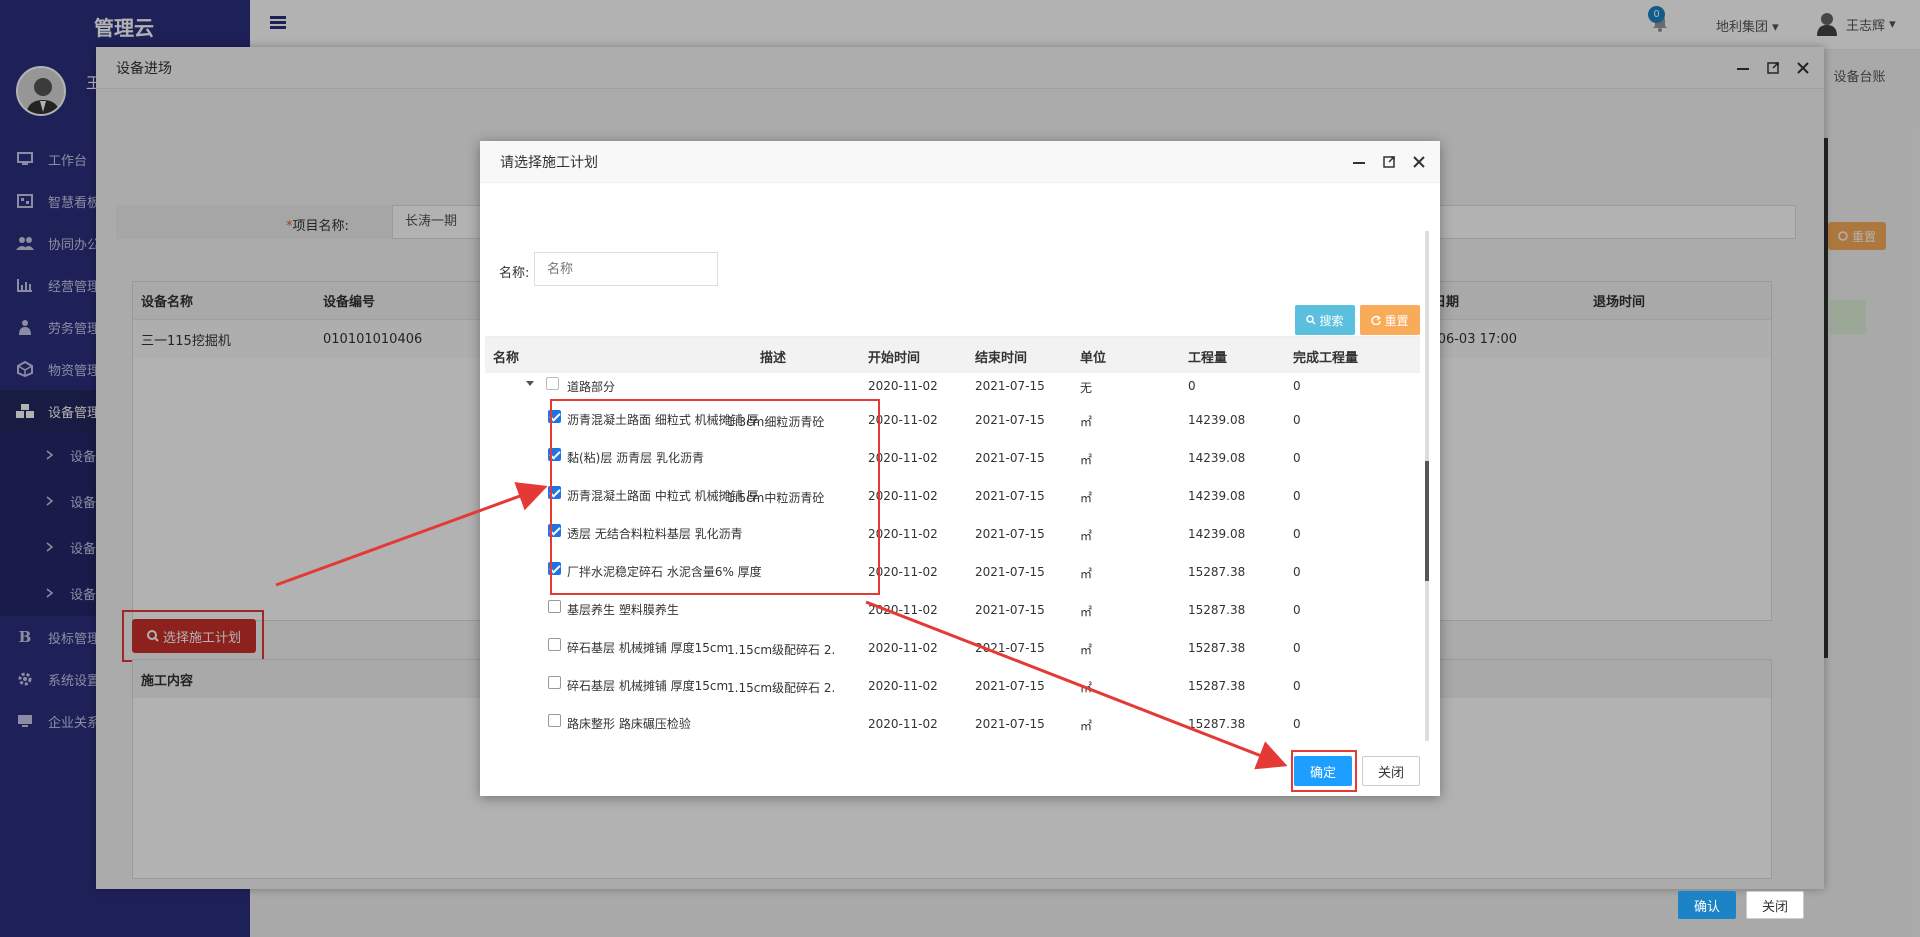 This screenshot has width=1920, height=937. I want to click on search-icon, so click(1311, 320).